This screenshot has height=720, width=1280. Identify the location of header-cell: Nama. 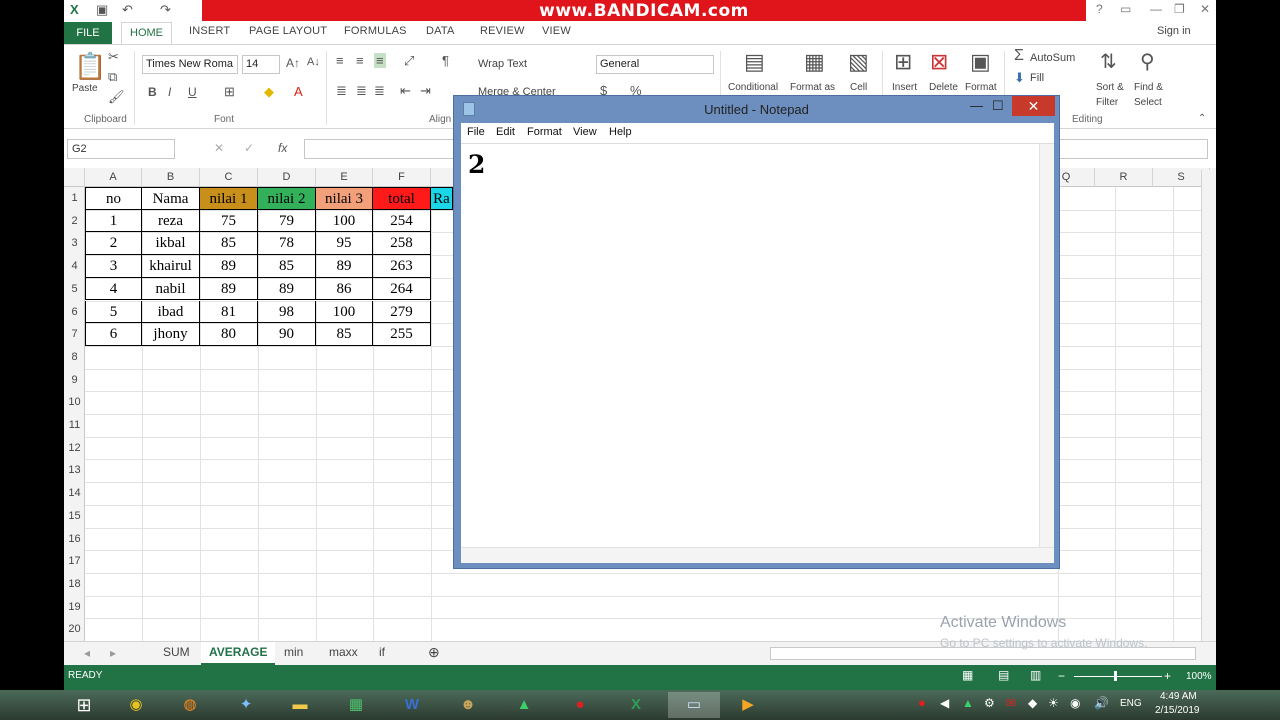
(171, 198).